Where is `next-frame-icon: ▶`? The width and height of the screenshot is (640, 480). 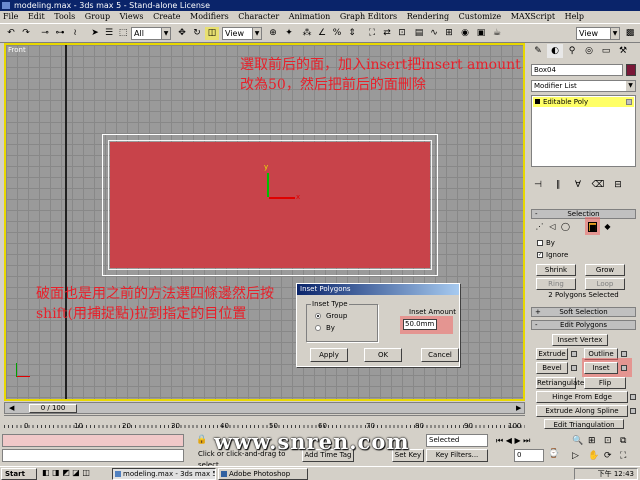 next-frame-icon: ▶ is located at coordinates (518, 408).